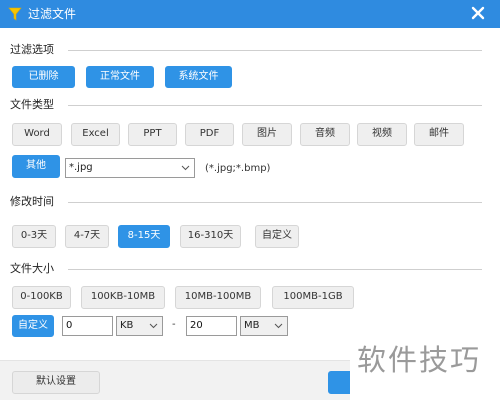 Image resolution: width=500 pixels, height=400 pixels. What do you see at coordinates (34, 236) in the screenshot?
I see `time-0-3-days-button: 0-3天` at bounding box center [34, 236].